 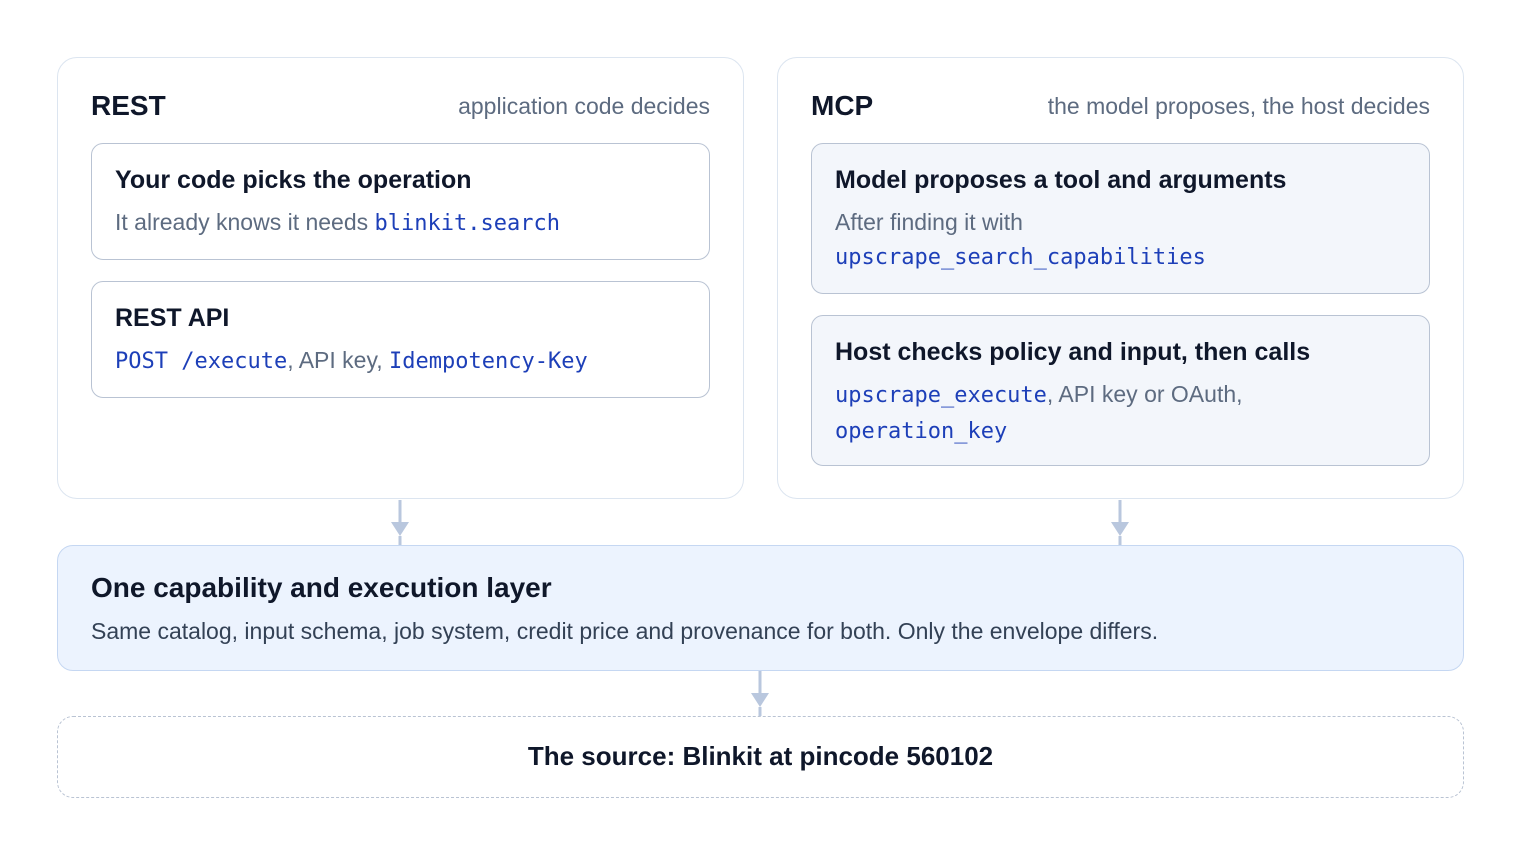 I want to click on rest-card-api-body: POST /execute, API key, Idempotency-Key, so click(x=400, y=361).